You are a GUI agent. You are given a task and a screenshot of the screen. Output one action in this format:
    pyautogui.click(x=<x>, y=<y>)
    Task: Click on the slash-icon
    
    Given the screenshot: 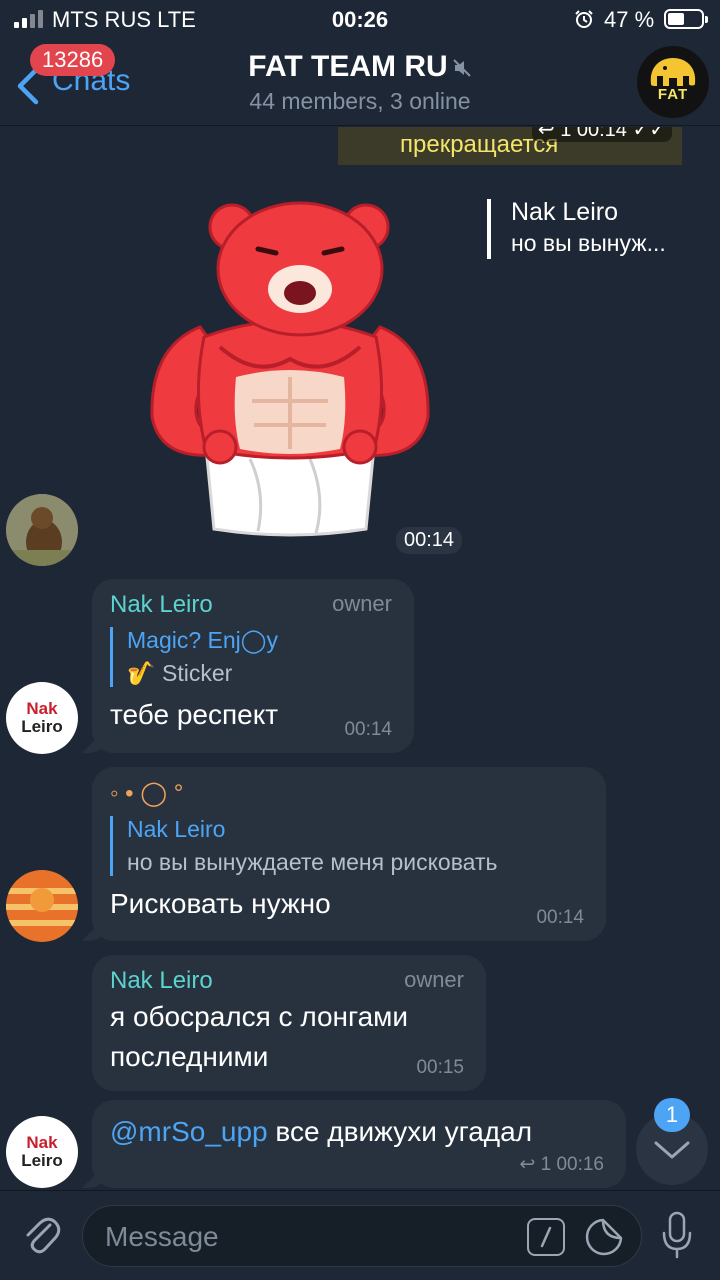 What is the action you would take?
    pyautogui.click(x=546, y=1237)
    